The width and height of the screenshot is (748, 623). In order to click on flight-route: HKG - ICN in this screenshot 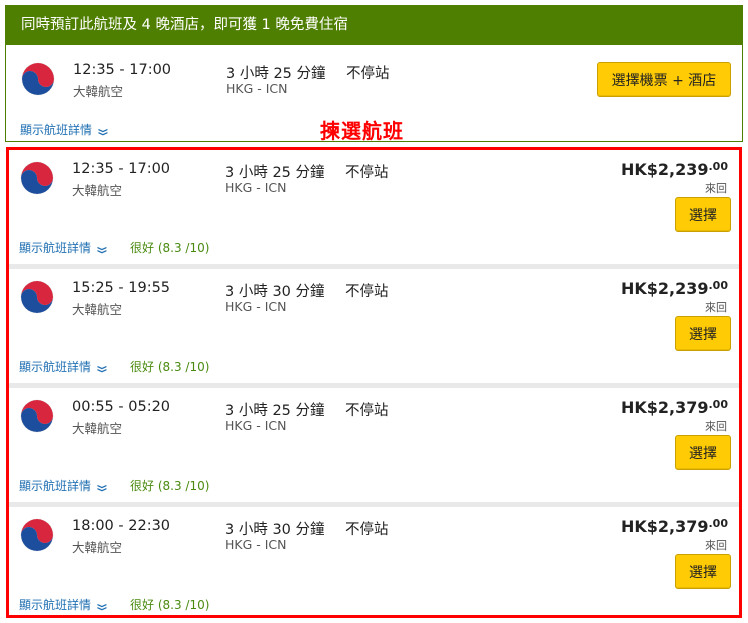, I will do `click(257, 88)`.